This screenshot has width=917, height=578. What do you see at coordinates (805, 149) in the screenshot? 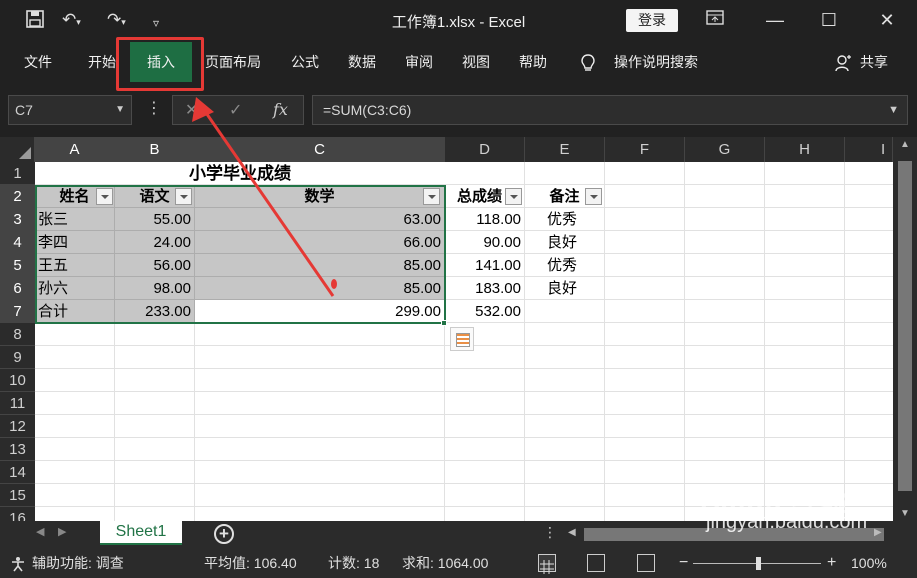
I see `column-header: H` at bounding box center [805, 149].